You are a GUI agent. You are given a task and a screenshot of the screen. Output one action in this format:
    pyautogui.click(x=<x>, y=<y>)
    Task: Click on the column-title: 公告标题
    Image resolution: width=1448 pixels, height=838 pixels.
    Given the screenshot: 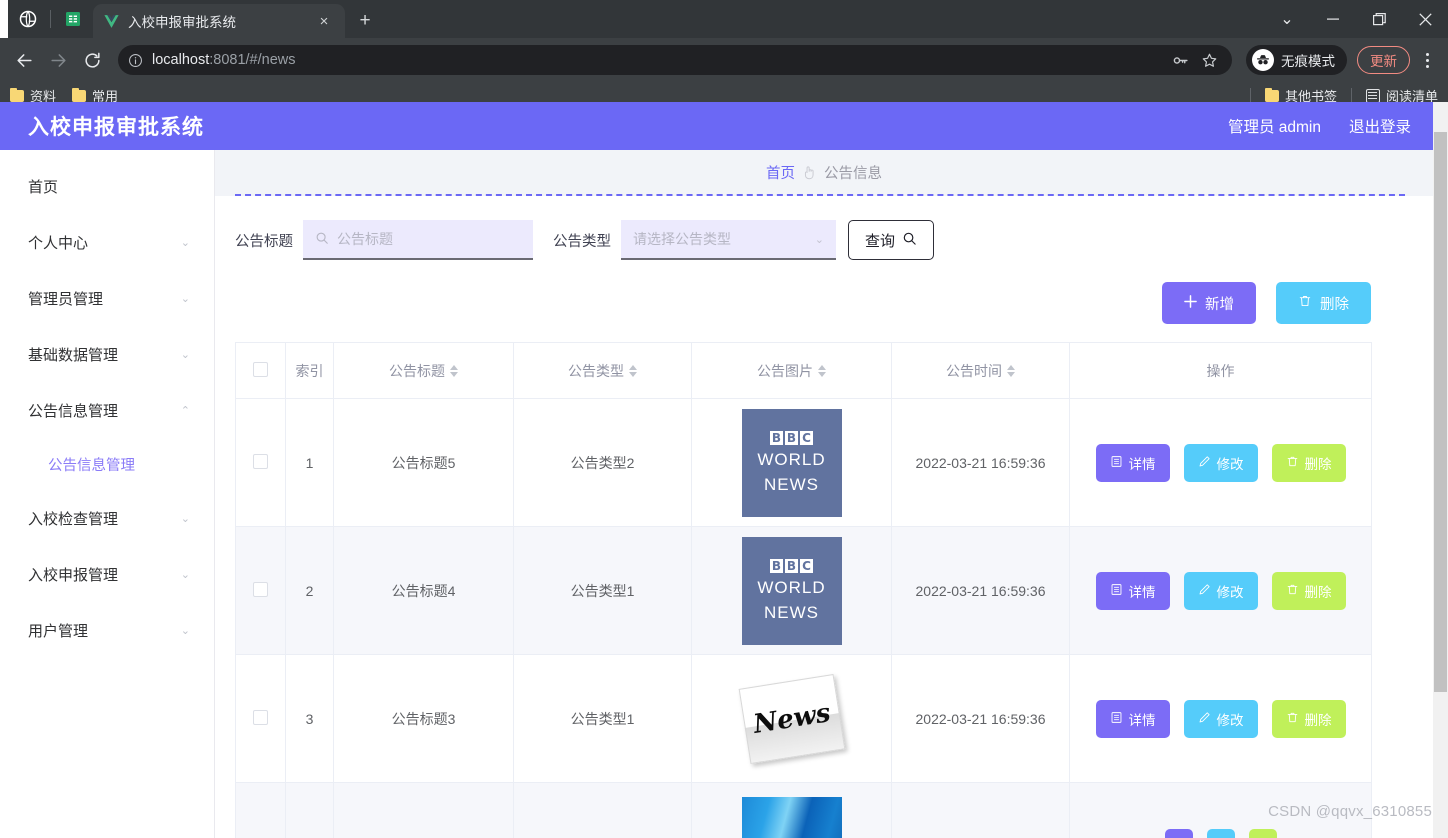 What is the action you would take?
    pyautogui.click(x=423, y=370)
    